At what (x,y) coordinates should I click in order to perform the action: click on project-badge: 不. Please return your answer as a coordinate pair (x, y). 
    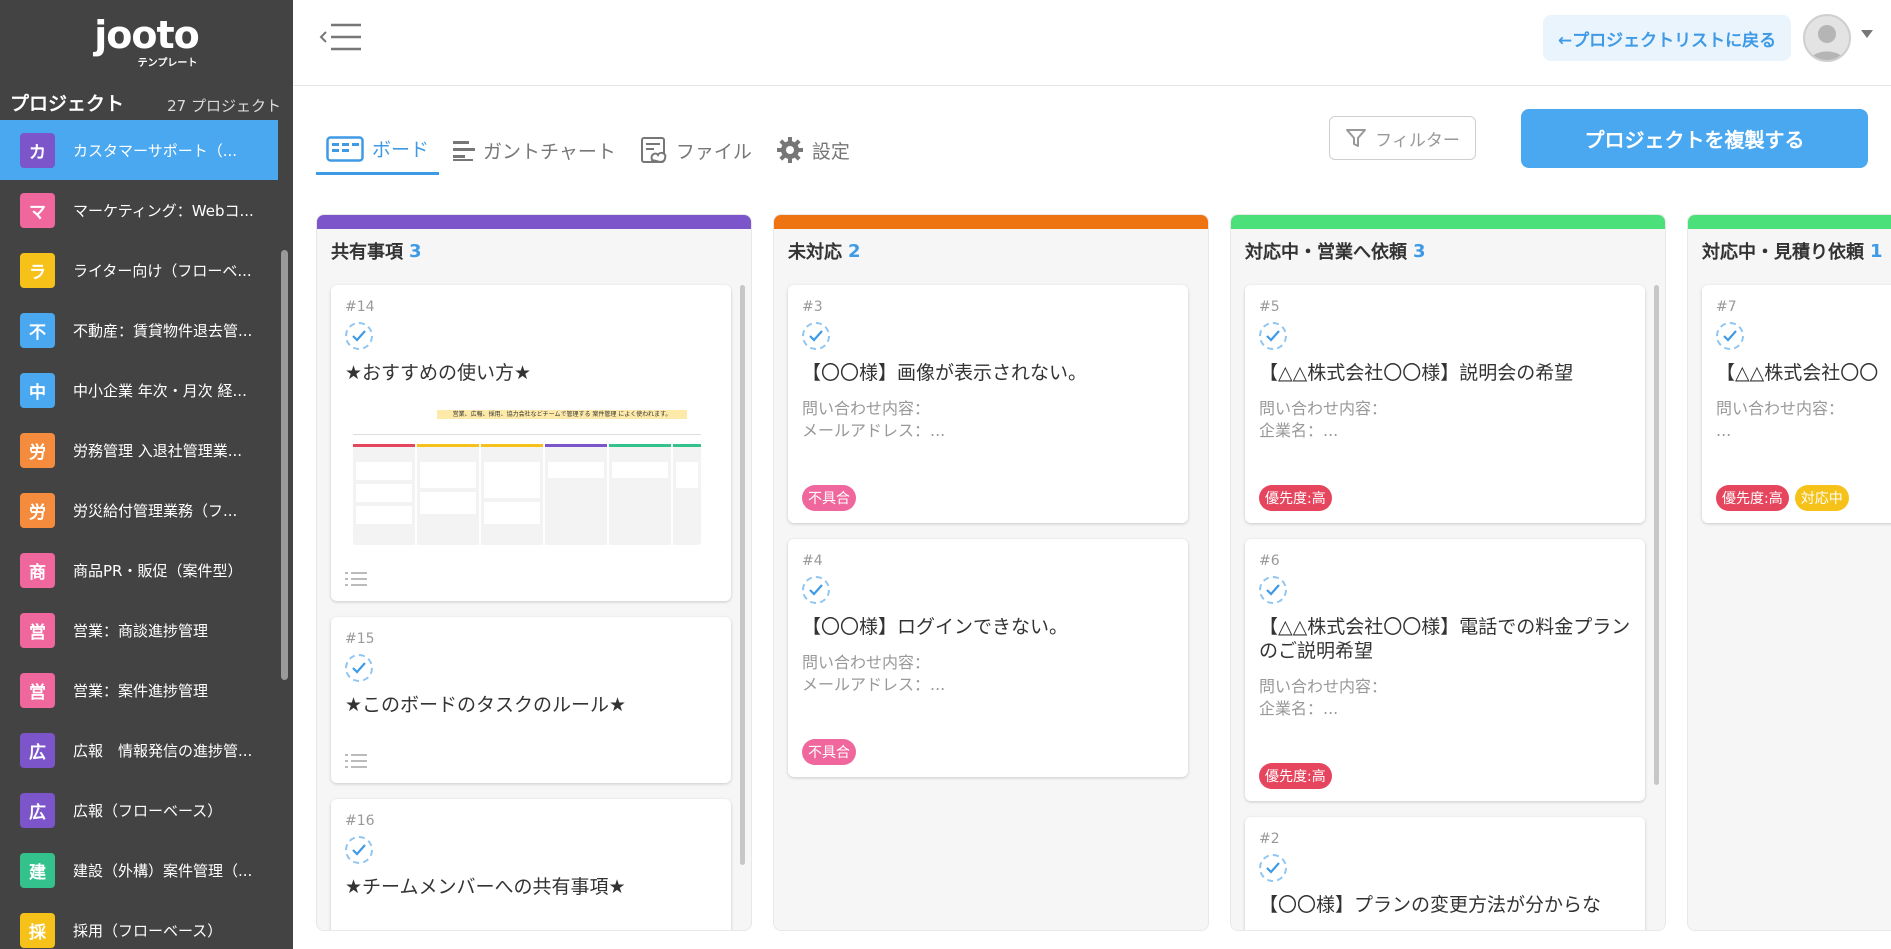
    Looking at the image, I should click on (37, 330).